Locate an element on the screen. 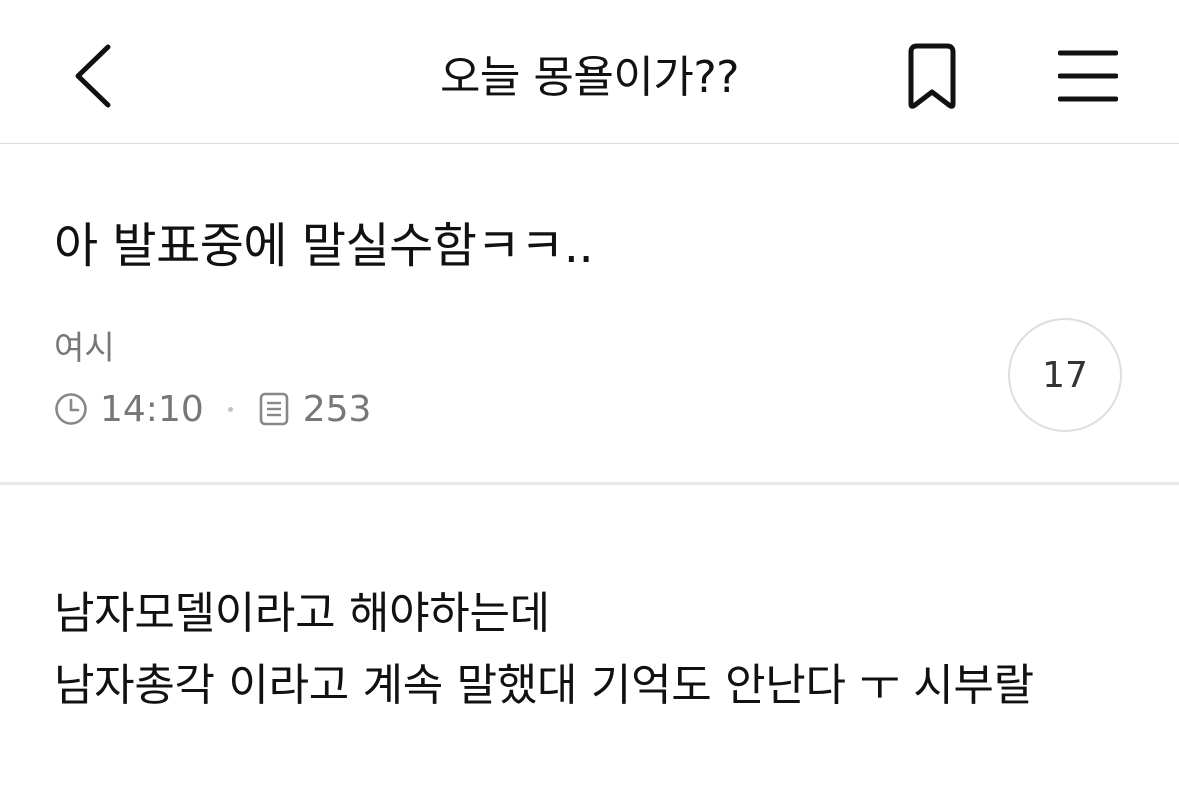 This screenshot has height=798, width=1179. menu-button is located at coordinates (1088, 78).